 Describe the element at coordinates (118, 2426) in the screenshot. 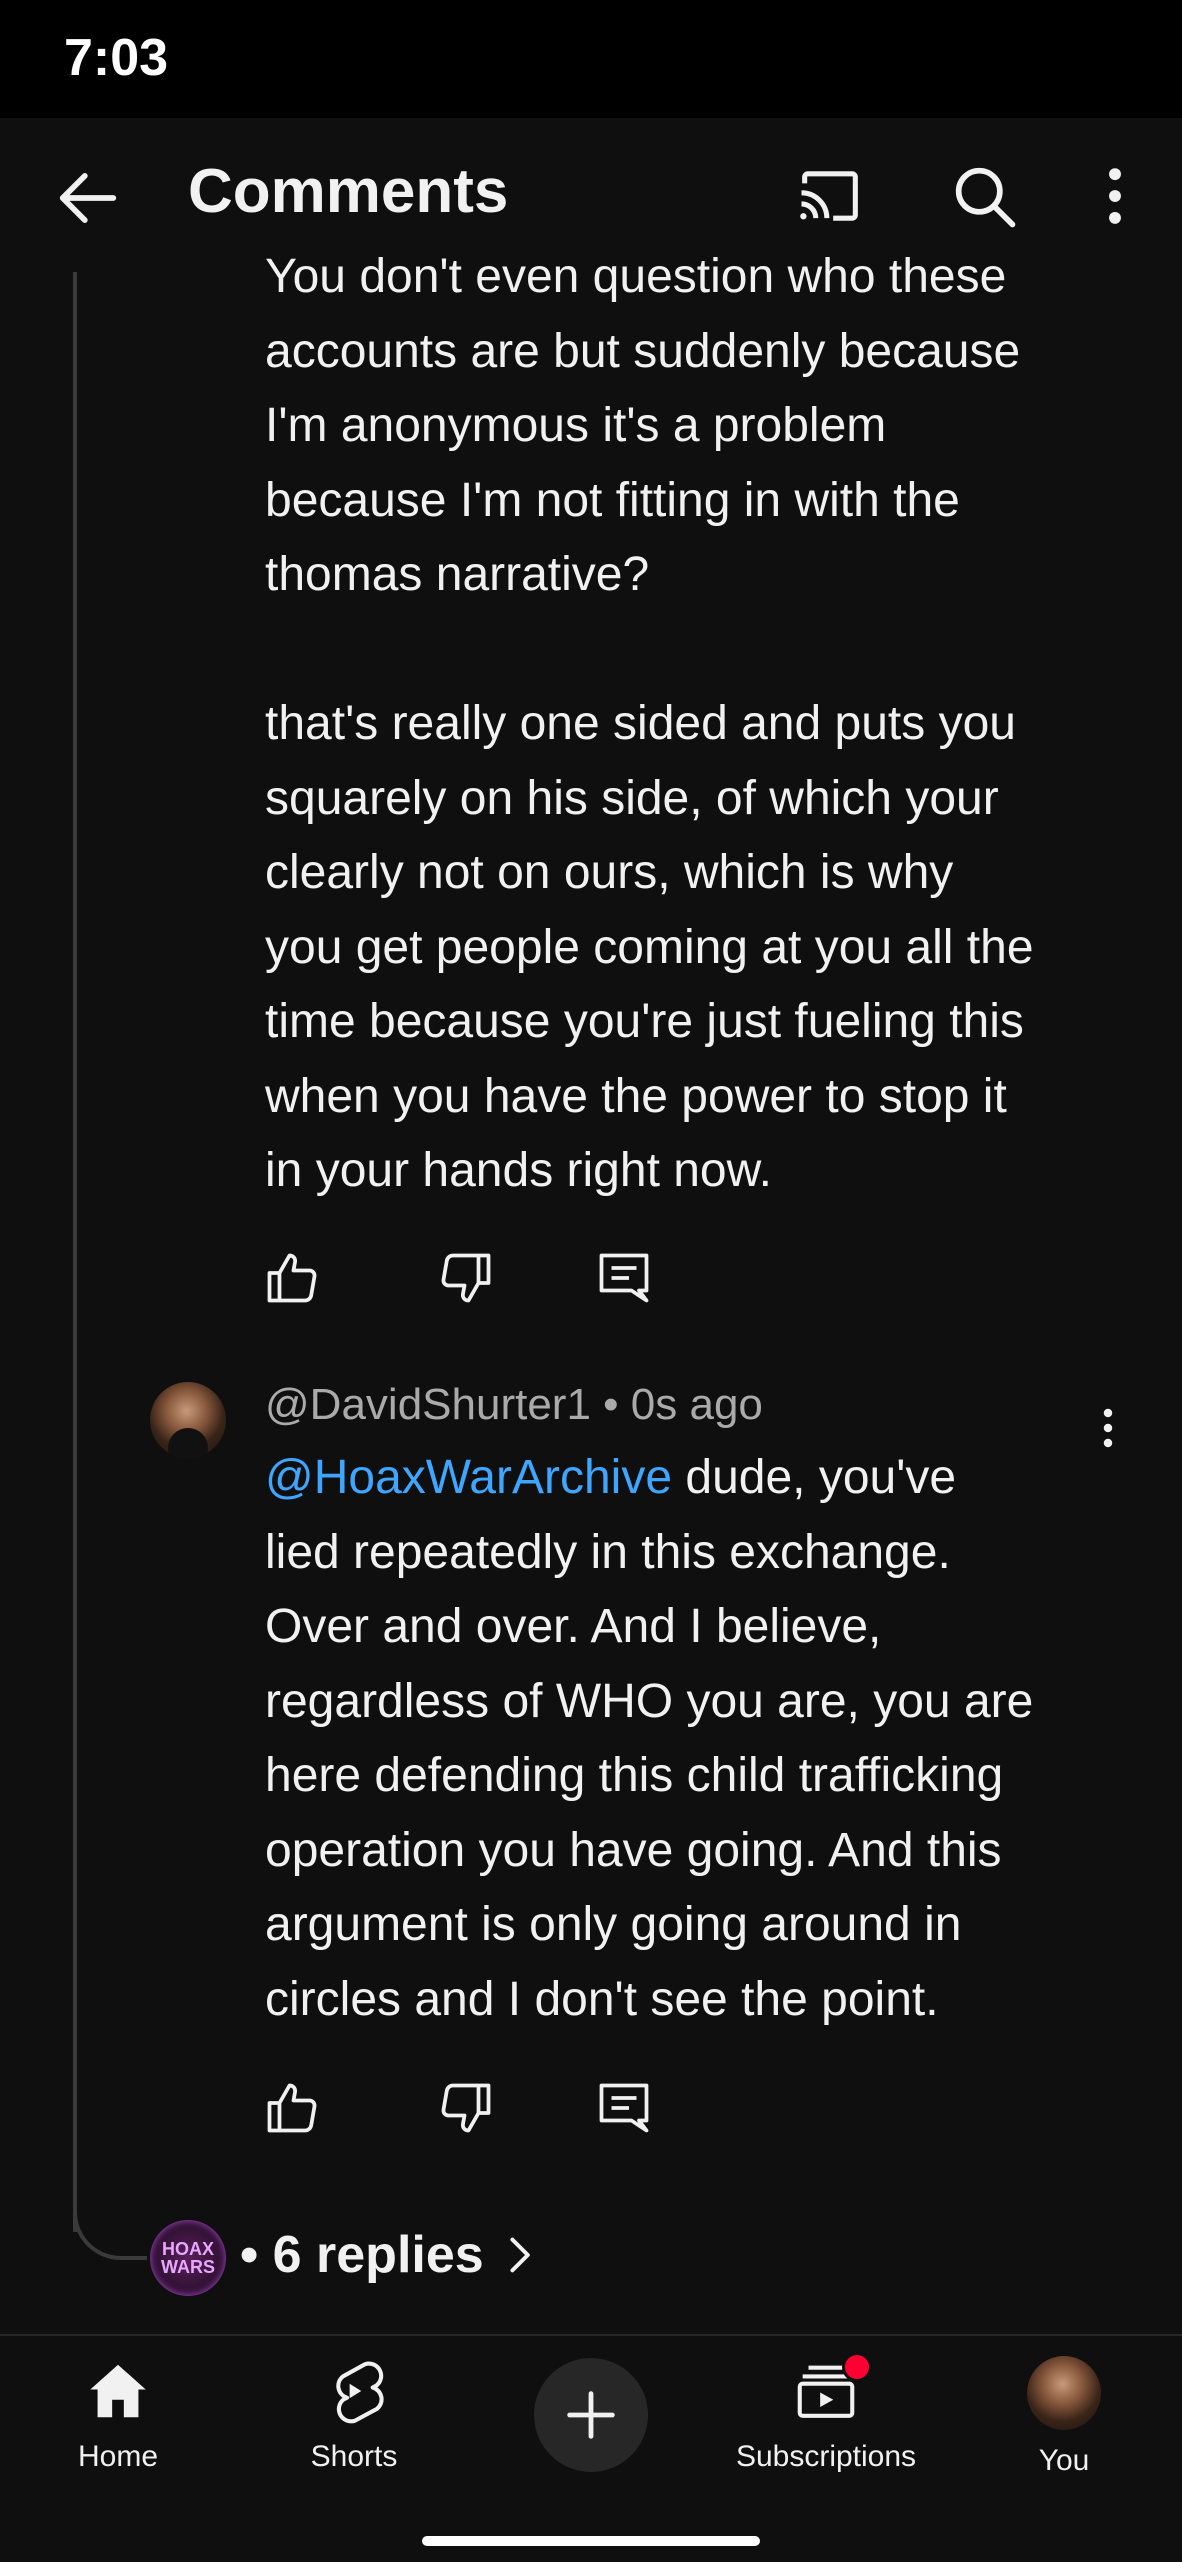

I see `nav-home: Home` at that location.